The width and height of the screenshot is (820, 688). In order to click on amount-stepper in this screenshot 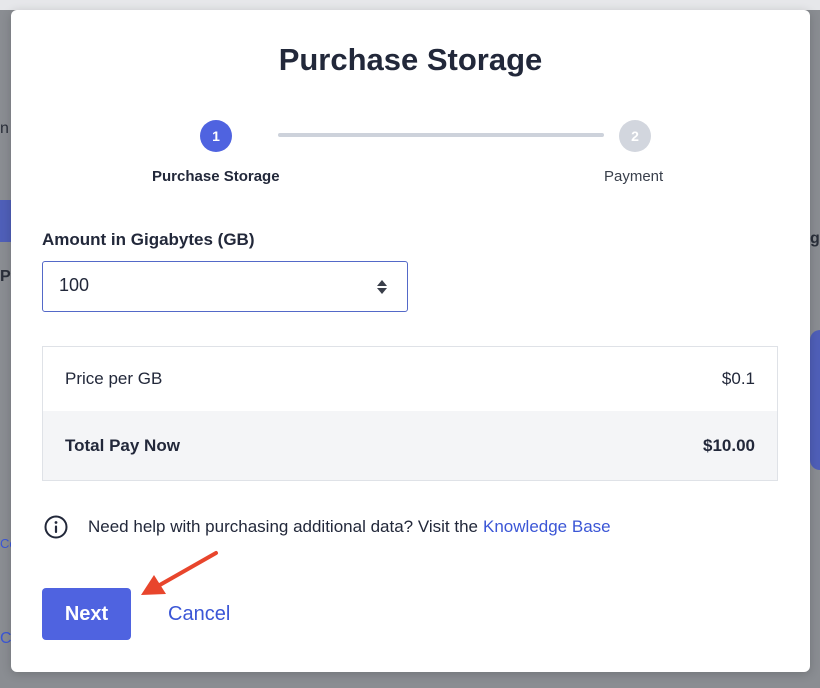, I will do `click(382, 287)`.